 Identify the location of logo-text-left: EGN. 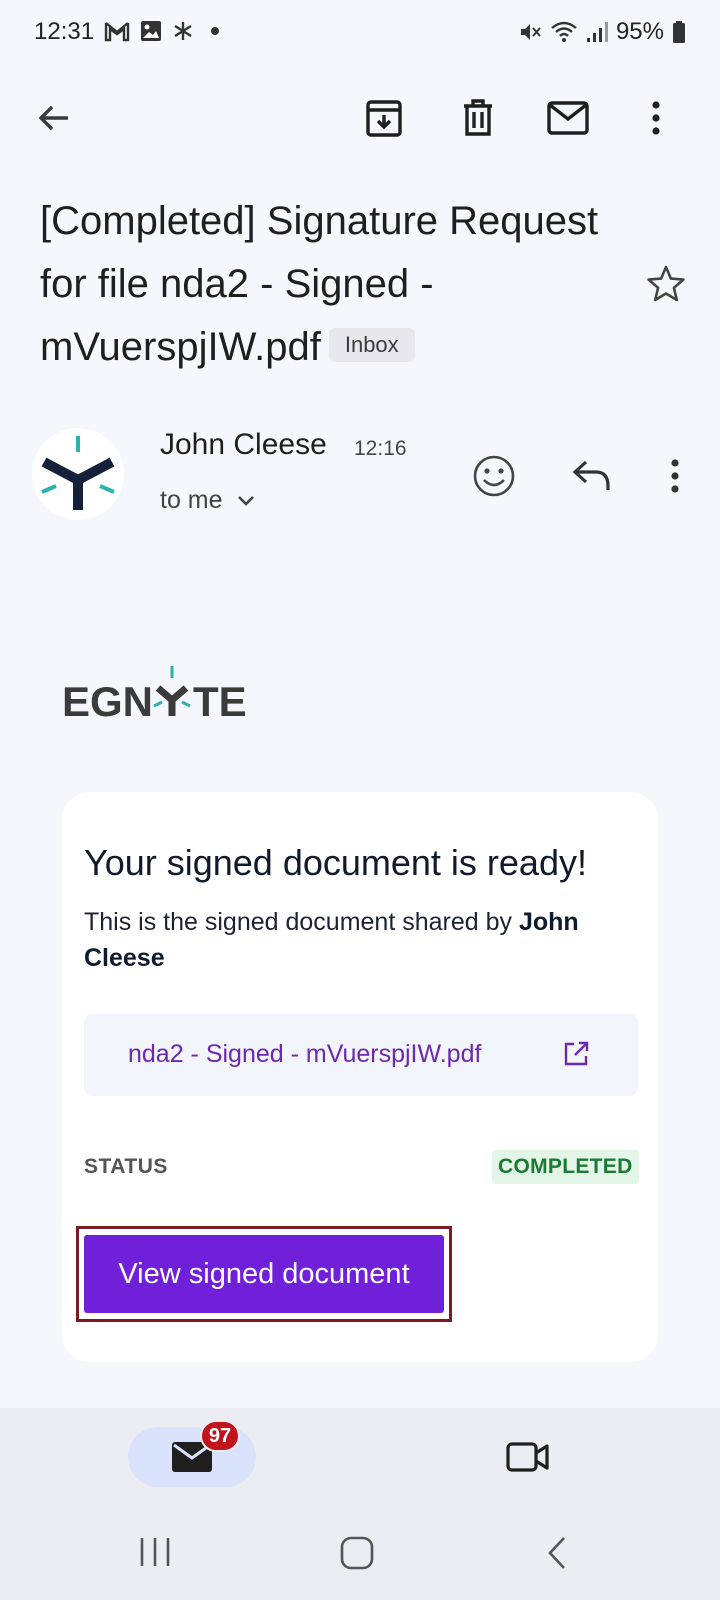
(107, 701).